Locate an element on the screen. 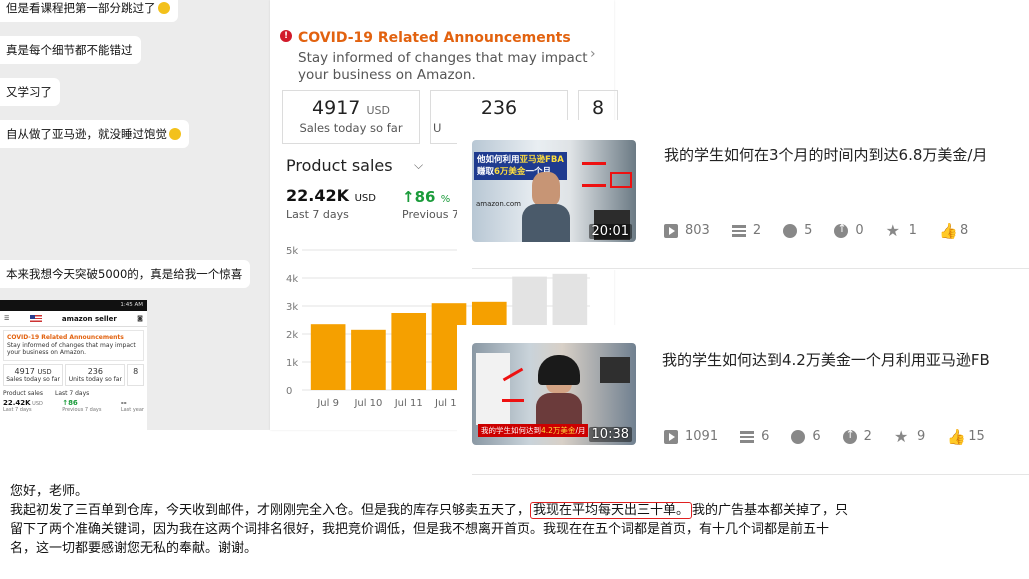  phone-stat-card: 8 is located at coordinates (135, 374).